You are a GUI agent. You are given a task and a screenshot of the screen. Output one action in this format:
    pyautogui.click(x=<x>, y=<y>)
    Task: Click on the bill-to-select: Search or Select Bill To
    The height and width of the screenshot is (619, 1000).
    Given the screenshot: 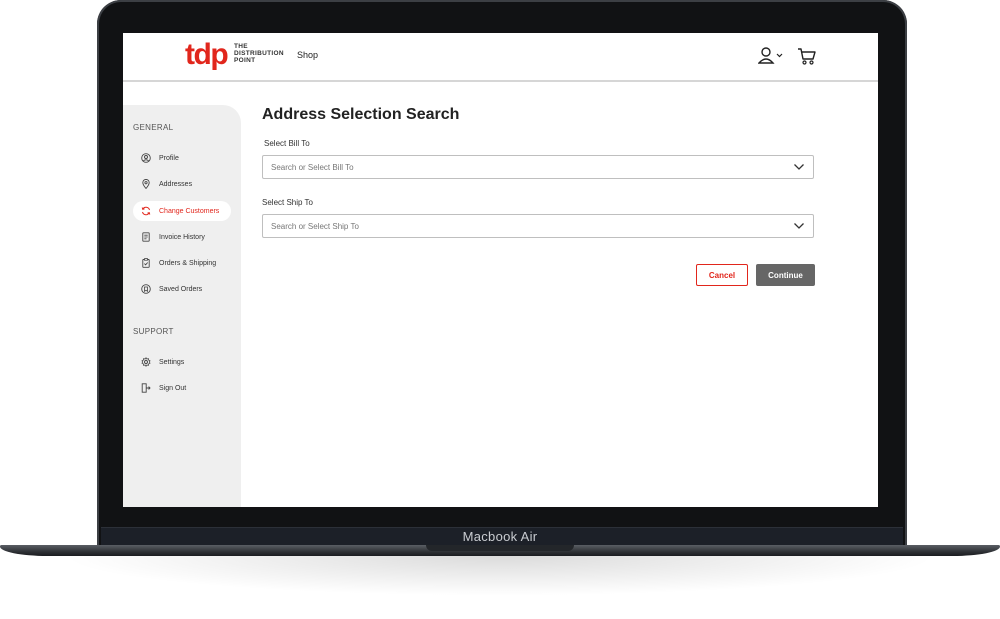 What is the action you would take?
    pyautogui.click(x=538, y=167)
    